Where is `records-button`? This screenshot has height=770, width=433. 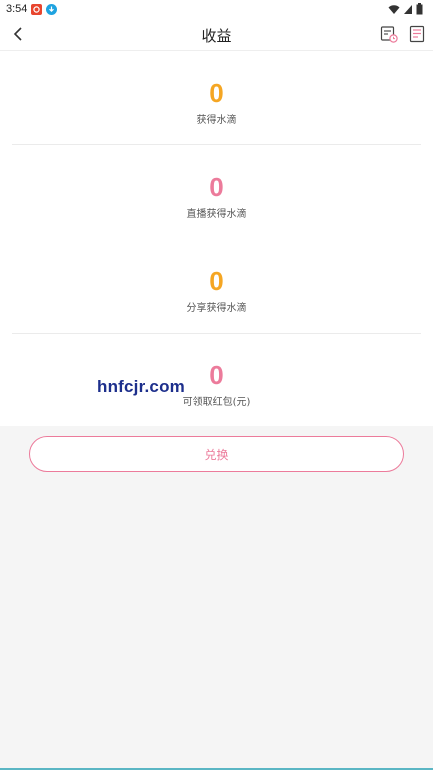 records-button is located at coordinates (417, 34).